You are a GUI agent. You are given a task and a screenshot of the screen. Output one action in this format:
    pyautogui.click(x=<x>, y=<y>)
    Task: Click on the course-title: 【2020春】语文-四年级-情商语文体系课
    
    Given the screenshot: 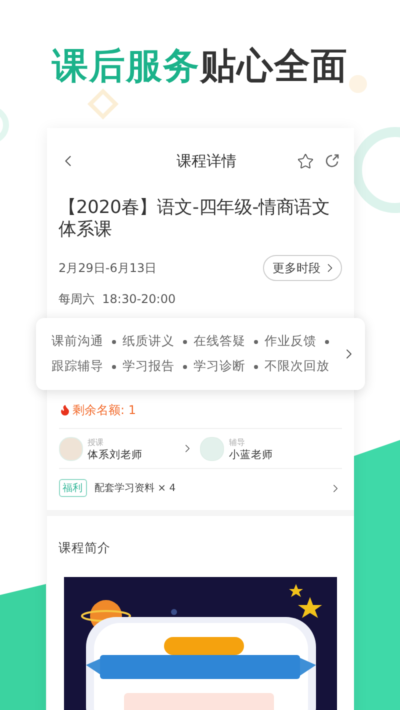 What is the action you would take?
    pyautogui.click(x=194, y=219)
    